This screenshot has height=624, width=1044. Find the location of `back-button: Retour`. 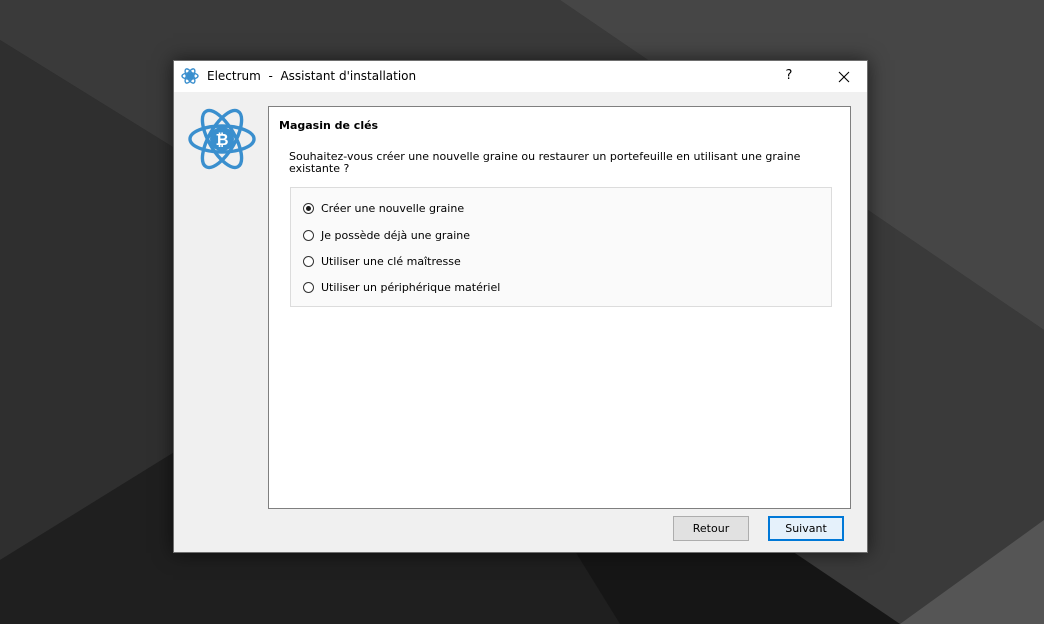

back-button: Retour is located at coordinates (711, 528).